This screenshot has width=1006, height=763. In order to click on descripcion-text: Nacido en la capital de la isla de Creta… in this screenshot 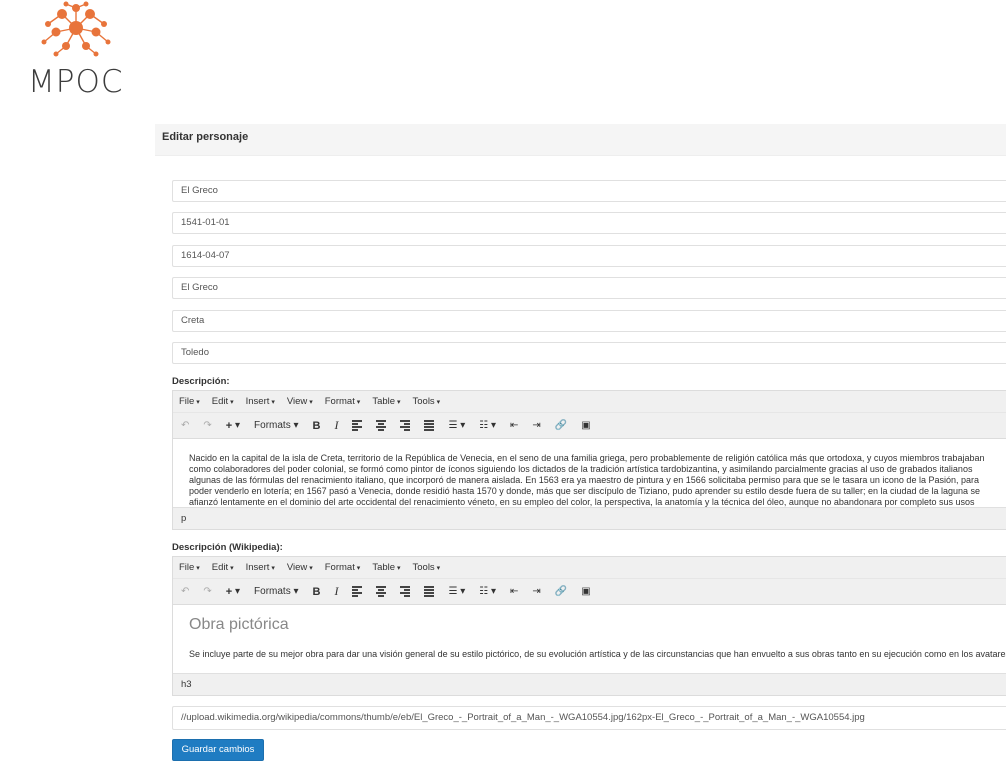, I will do `click(587, 480)`.